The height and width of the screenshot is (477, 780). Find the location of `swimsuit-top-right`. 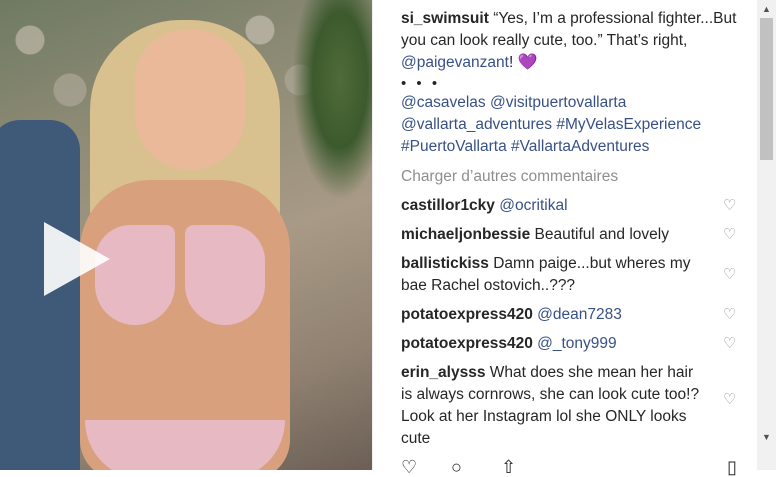

swimsuit-top-right is located at coordinates (225, 275).